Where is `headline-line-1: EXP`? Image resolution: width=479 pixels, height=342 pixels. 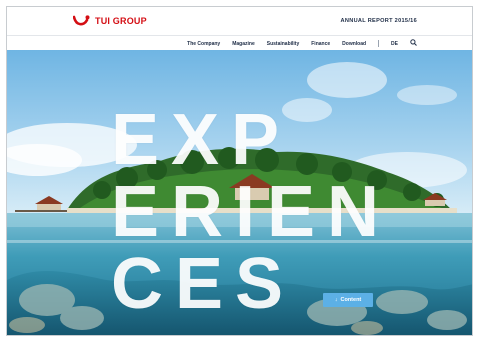 headline-line-1: EXP is located at coordinates (201, 140).